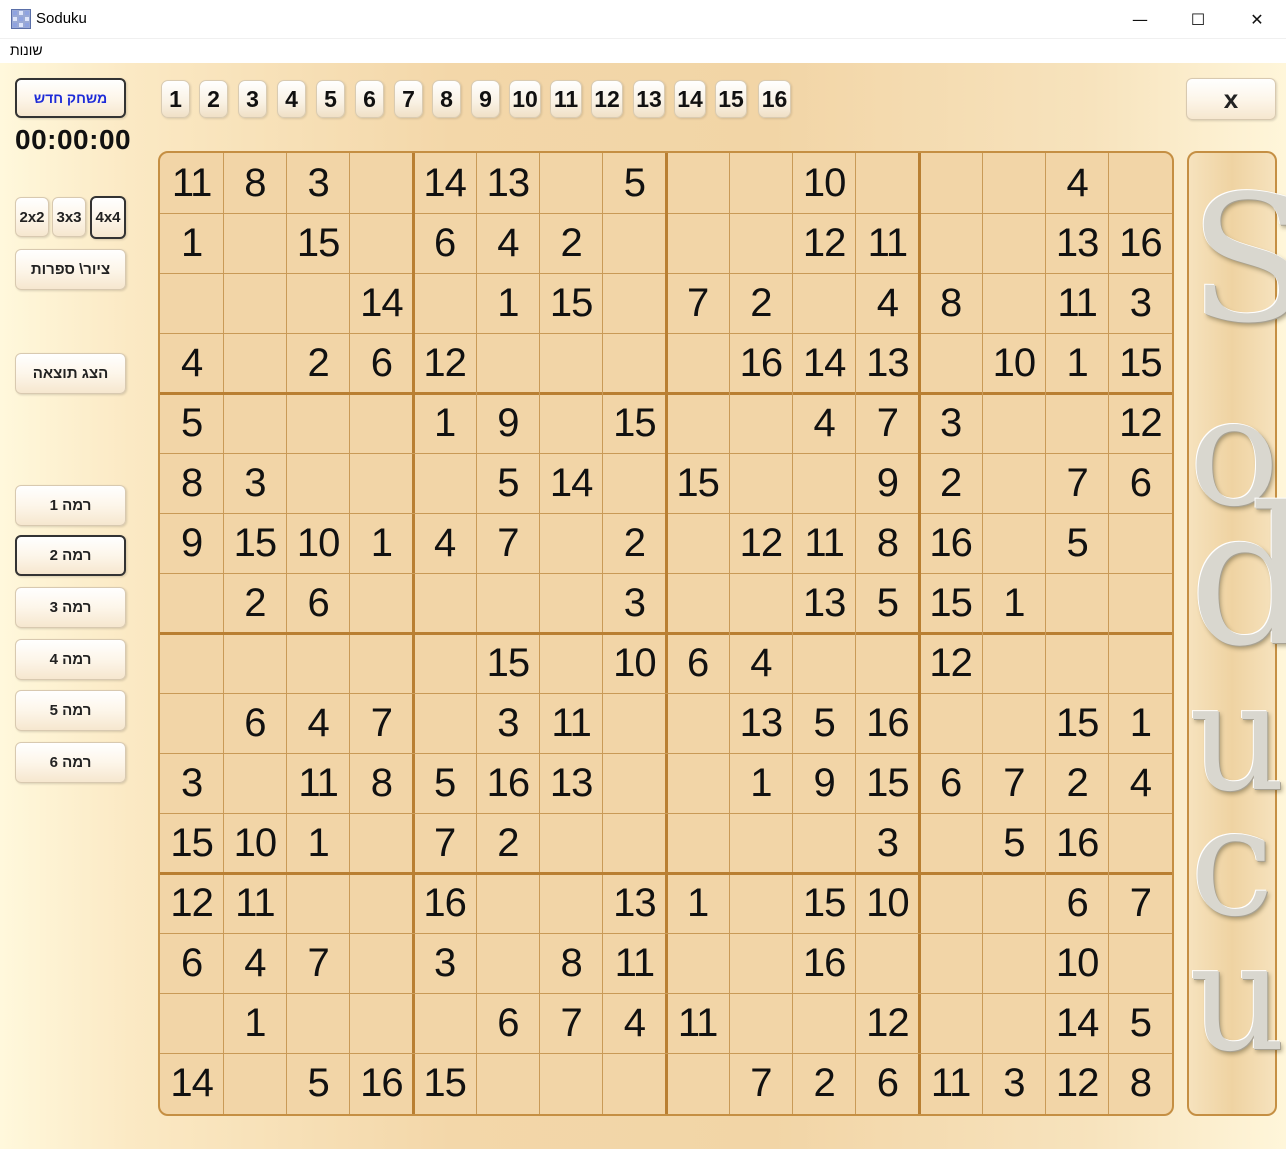  What do you see at coordinates (69, 217) in the screenshot?
I see `size-3x3-button: 3x3` at bounding box center [69, 217].